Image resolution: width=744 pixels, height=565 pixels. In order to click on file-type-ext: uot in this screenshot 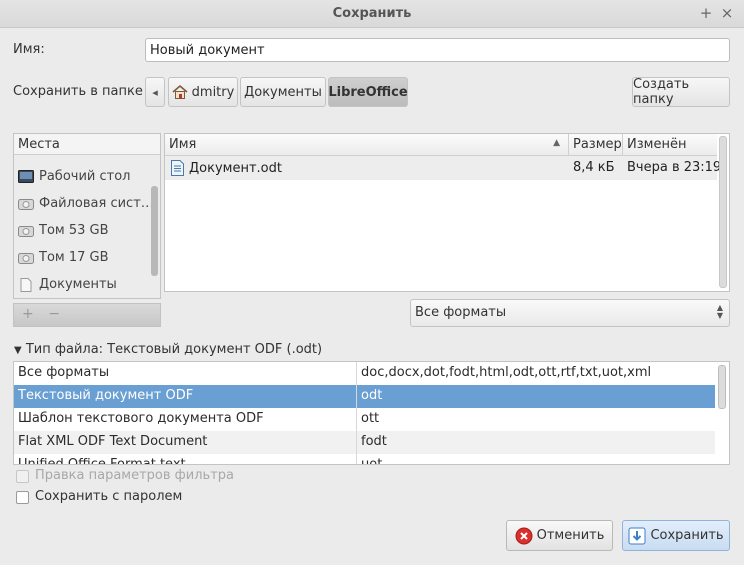, I will do `click(372, 461)`.